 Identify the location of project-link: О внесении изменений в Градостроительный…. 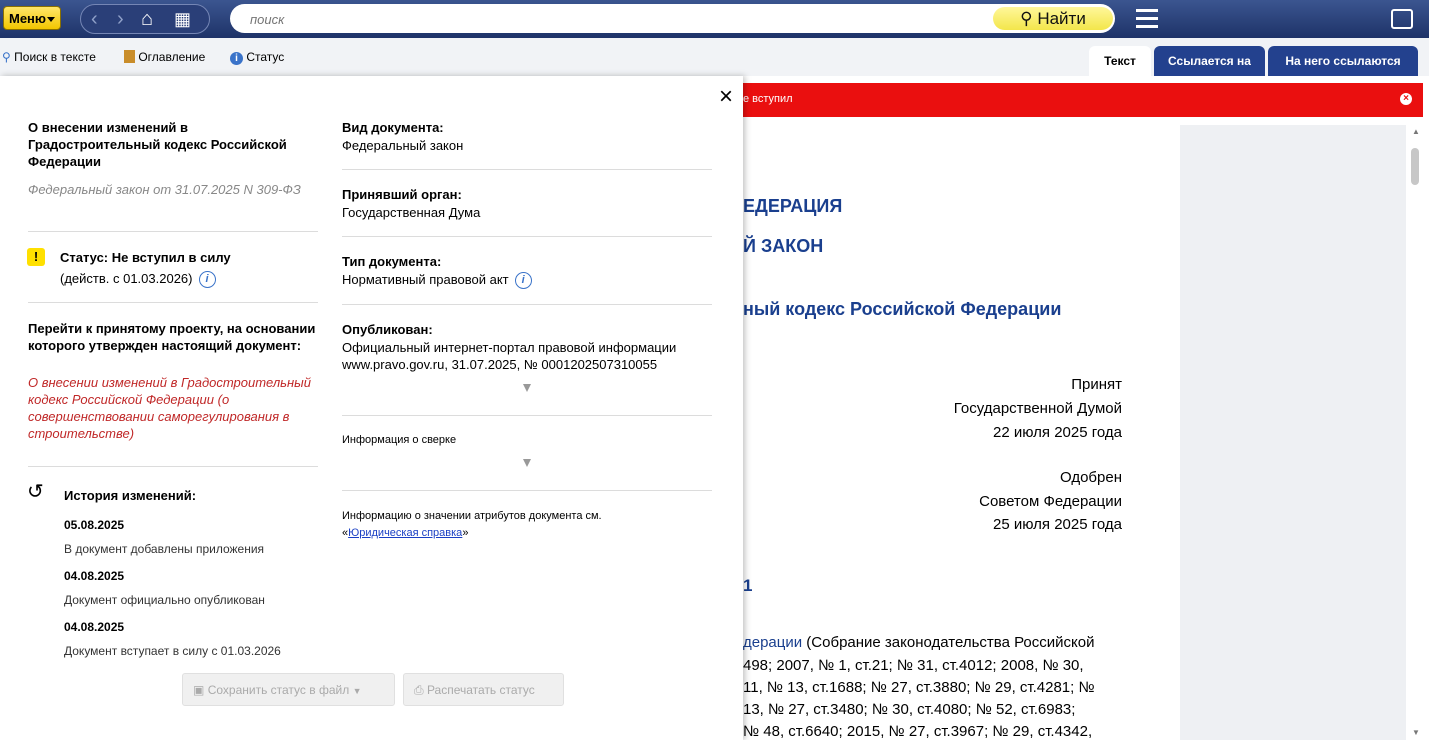
(173, 408).